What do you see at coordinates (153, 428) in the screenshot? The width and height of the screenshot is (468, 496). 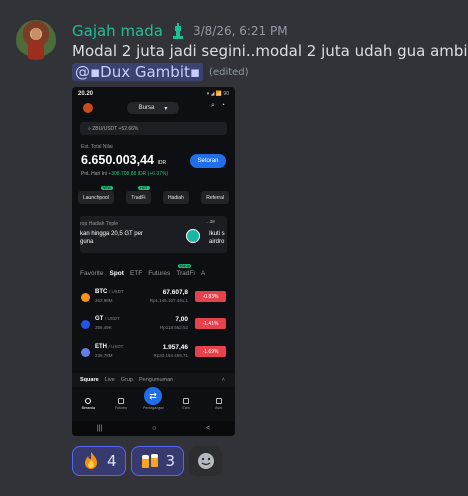 I see `system-nav-bar: ||| ○ <` at bounding box center [153, 428].